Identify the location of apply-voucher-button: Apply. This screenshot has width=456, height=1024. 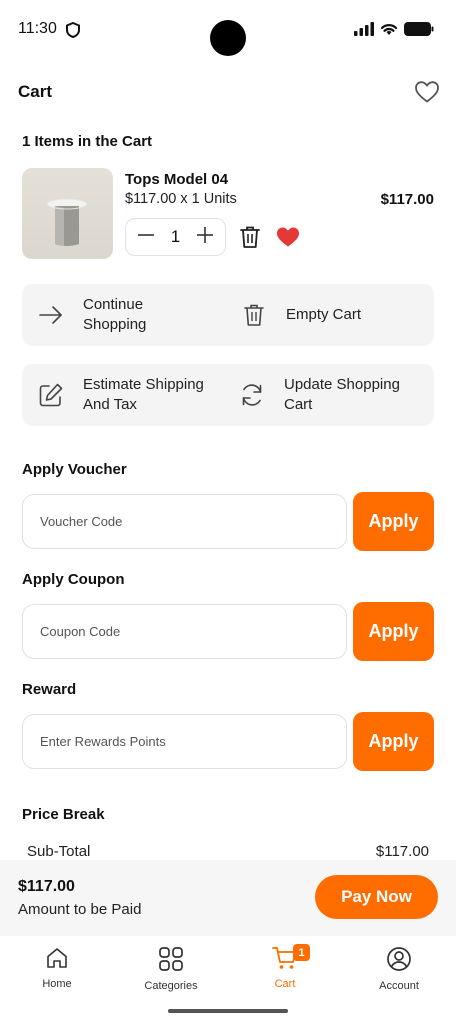
(393, 521).